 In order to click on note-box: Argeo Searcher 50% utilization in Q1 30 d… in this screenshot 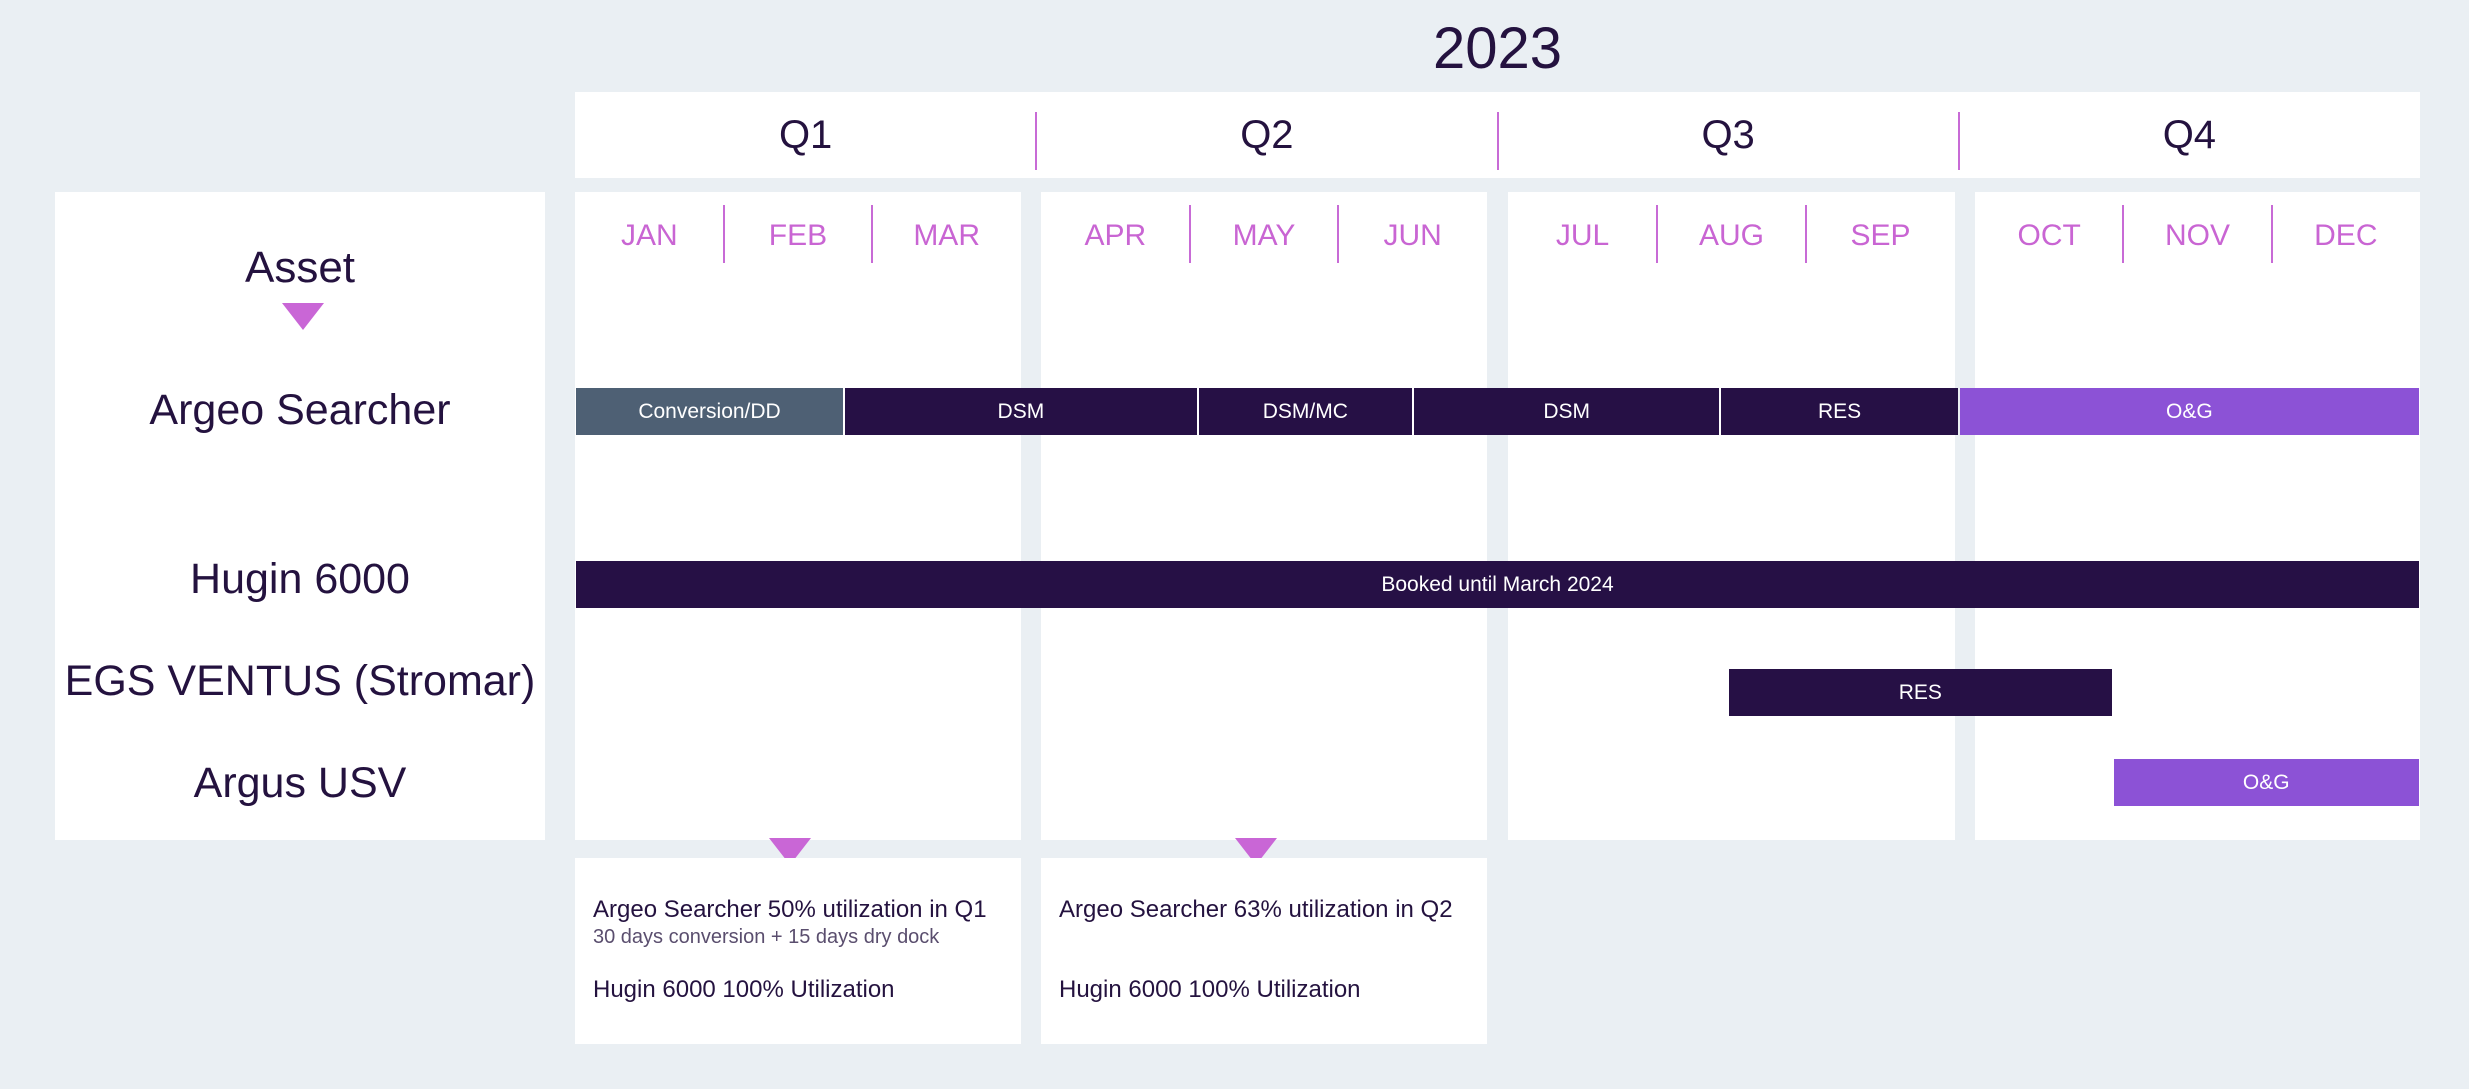, I will do `click(798, 951)`.